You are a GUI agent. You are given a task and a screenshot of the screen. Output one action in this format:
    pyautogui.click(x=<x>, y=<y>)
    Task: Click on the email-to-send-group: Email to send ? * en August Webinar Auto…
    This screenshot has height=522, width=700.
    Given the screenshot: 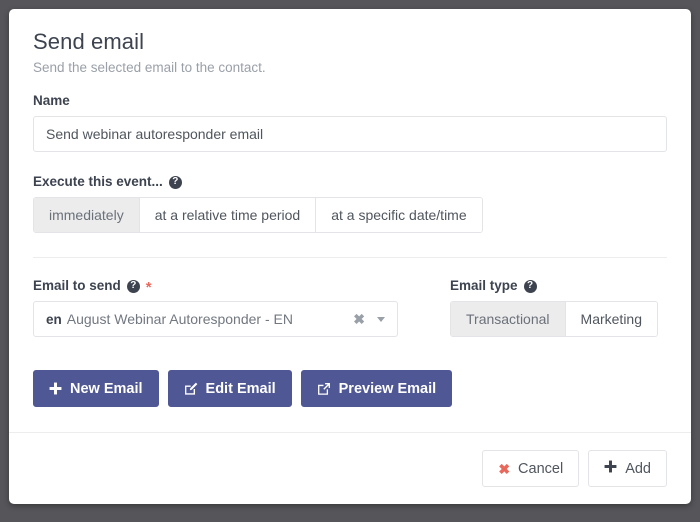 What is the action you would take?
    pyautogui.click(x=228, y=307)
    